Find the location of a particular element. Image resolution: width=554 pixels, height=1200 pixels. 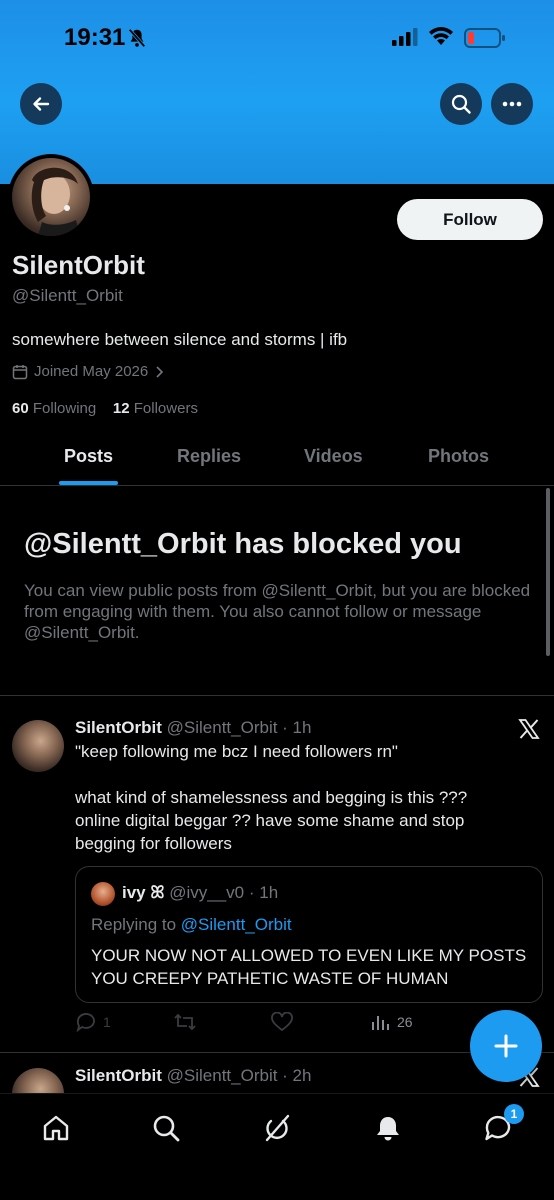

status-bar: 19:31 is located at coordinates (277, 36).